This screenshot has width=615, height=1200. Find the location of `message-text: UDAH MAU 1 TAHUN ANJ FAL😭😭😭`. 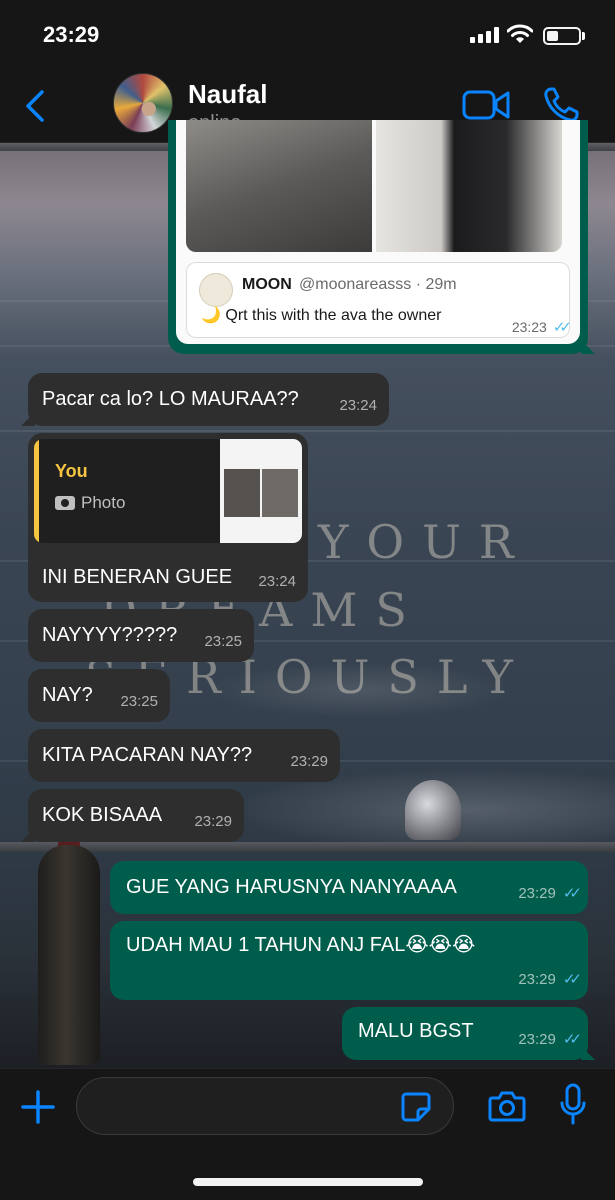

message-text: UDAH MAU 1 TAHUN ANJ FAL😭😭😭 is located at coordinates (301, 945).